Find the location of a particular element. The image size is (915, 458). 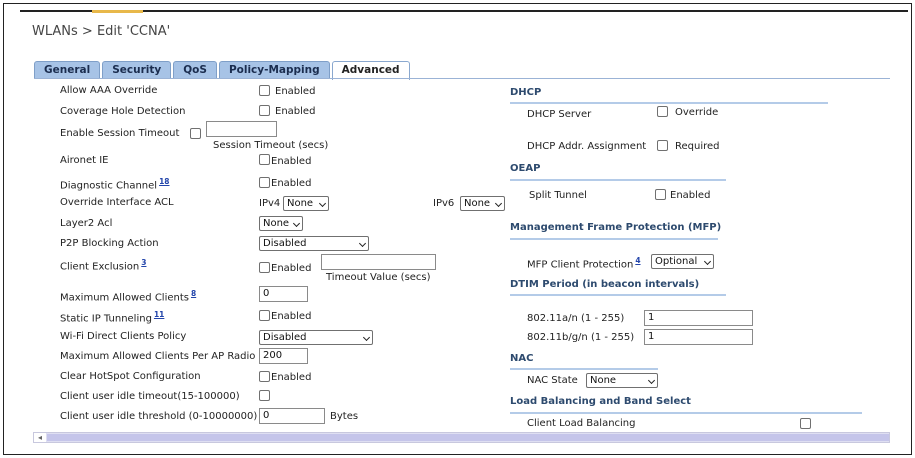

mfp-client-protection-select: Optional is located at coordinates (682, 261).